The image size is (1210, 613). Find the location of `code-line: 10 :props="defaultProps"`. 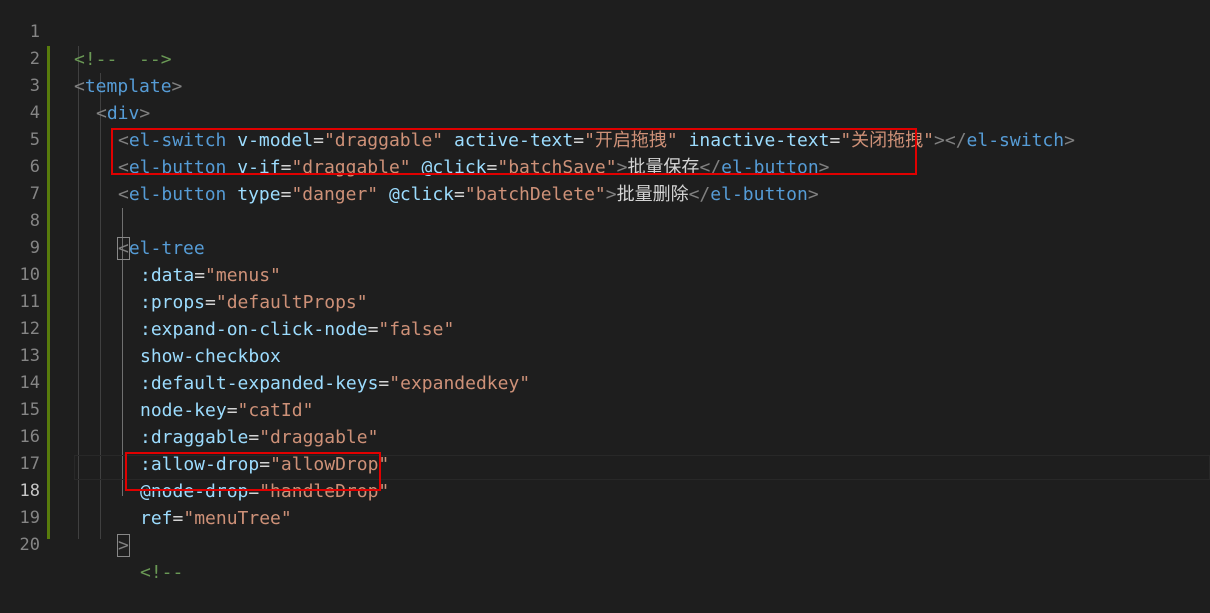

code-line: 10 :props="defaultProps" is located at coordinates (605, 274).